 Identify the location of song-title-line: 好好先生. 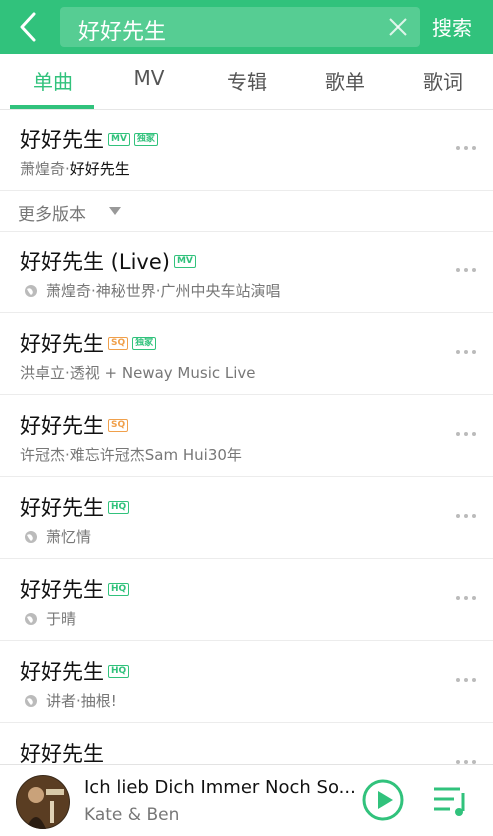
(62, 751).